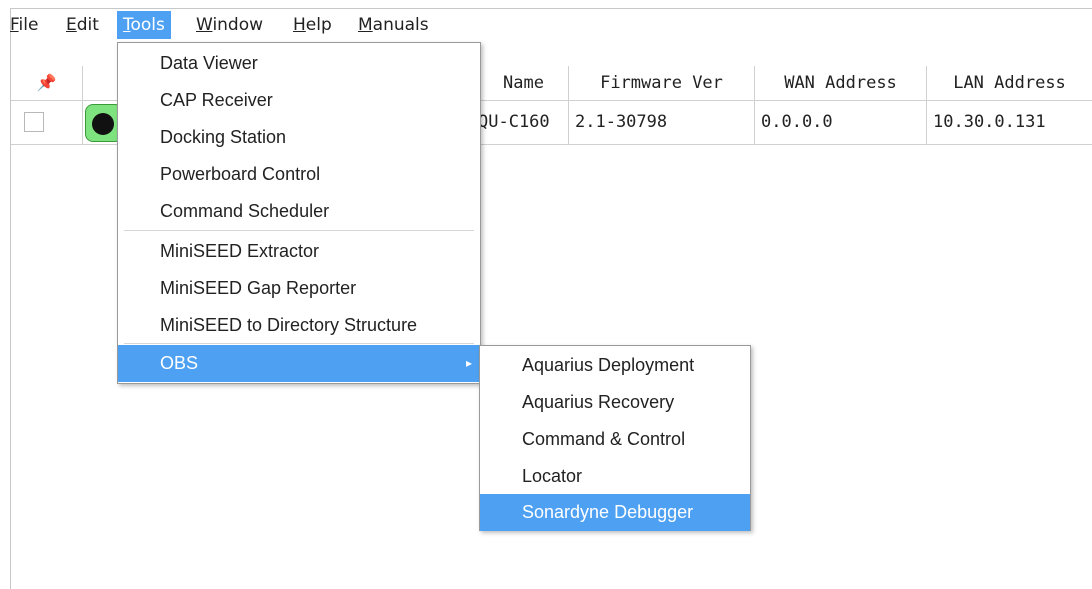  I want to click on cell-wan: 0.0.0.0, so click(841, 122).